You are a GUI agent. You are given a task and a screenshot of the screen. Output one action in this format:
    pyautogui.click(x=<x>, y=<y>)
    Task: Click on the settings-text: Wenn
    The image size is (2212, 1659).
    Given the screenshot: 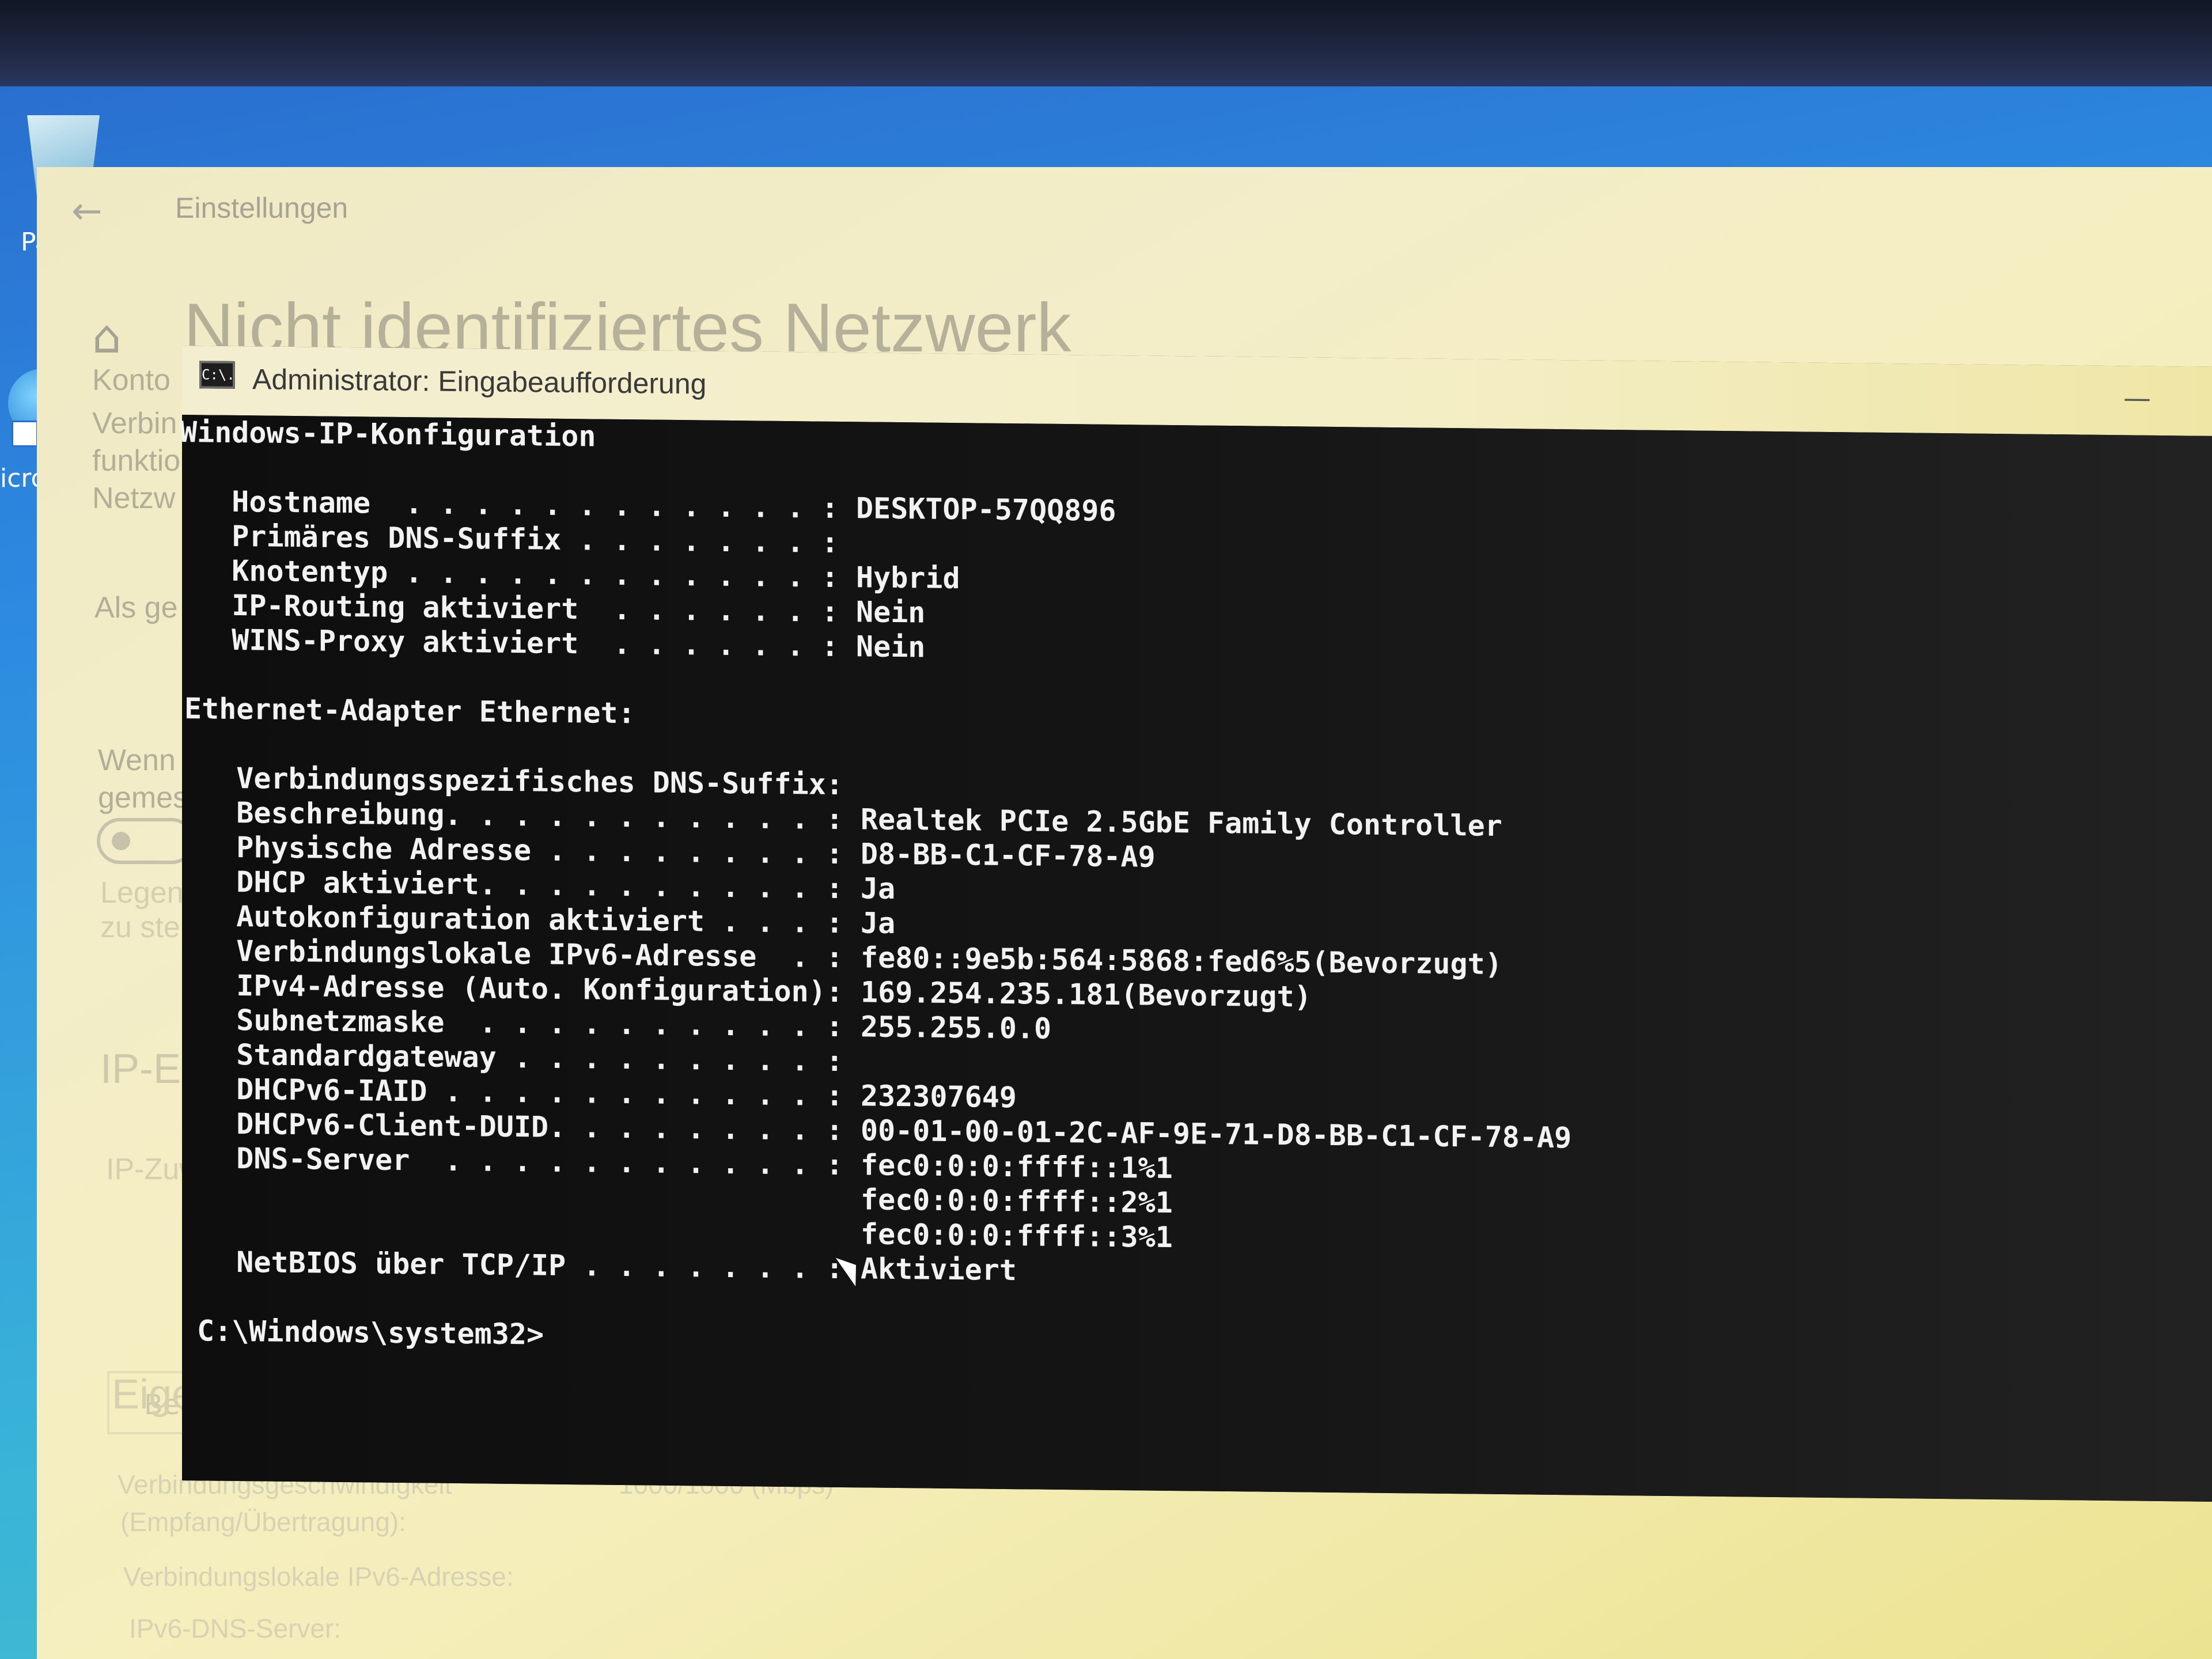 What is the action you would take?
    pyautogui.click(x=137, y=760)
    